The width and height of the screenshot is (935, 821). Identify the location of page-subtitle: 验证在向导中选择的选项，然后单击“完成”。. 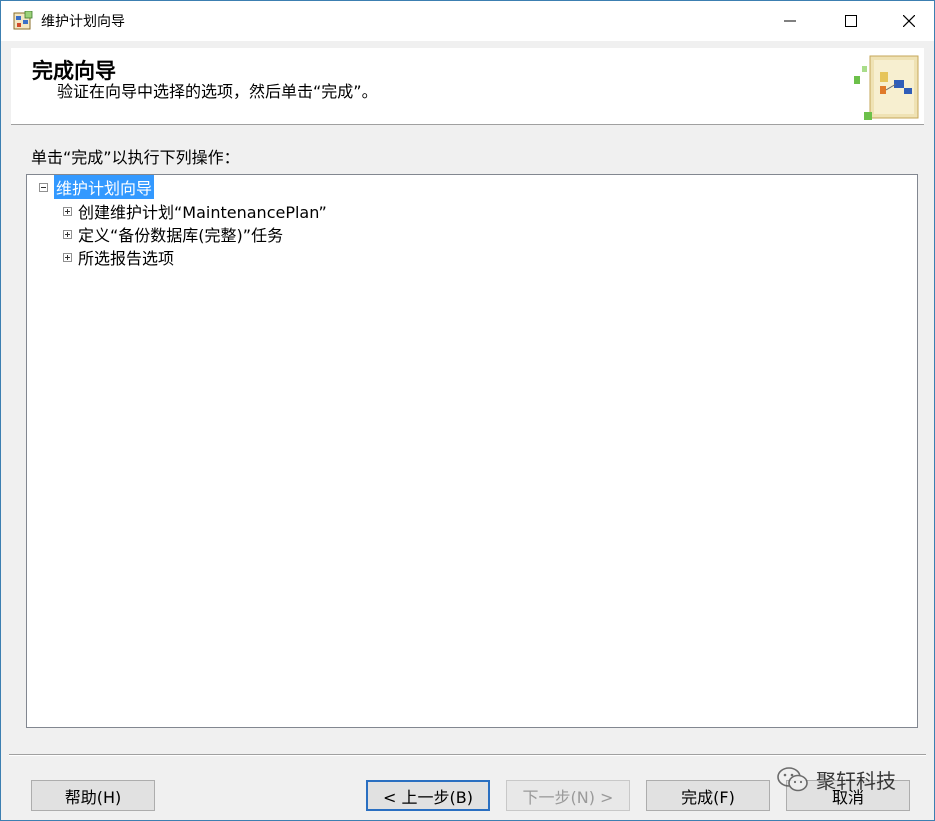
(217, 91).